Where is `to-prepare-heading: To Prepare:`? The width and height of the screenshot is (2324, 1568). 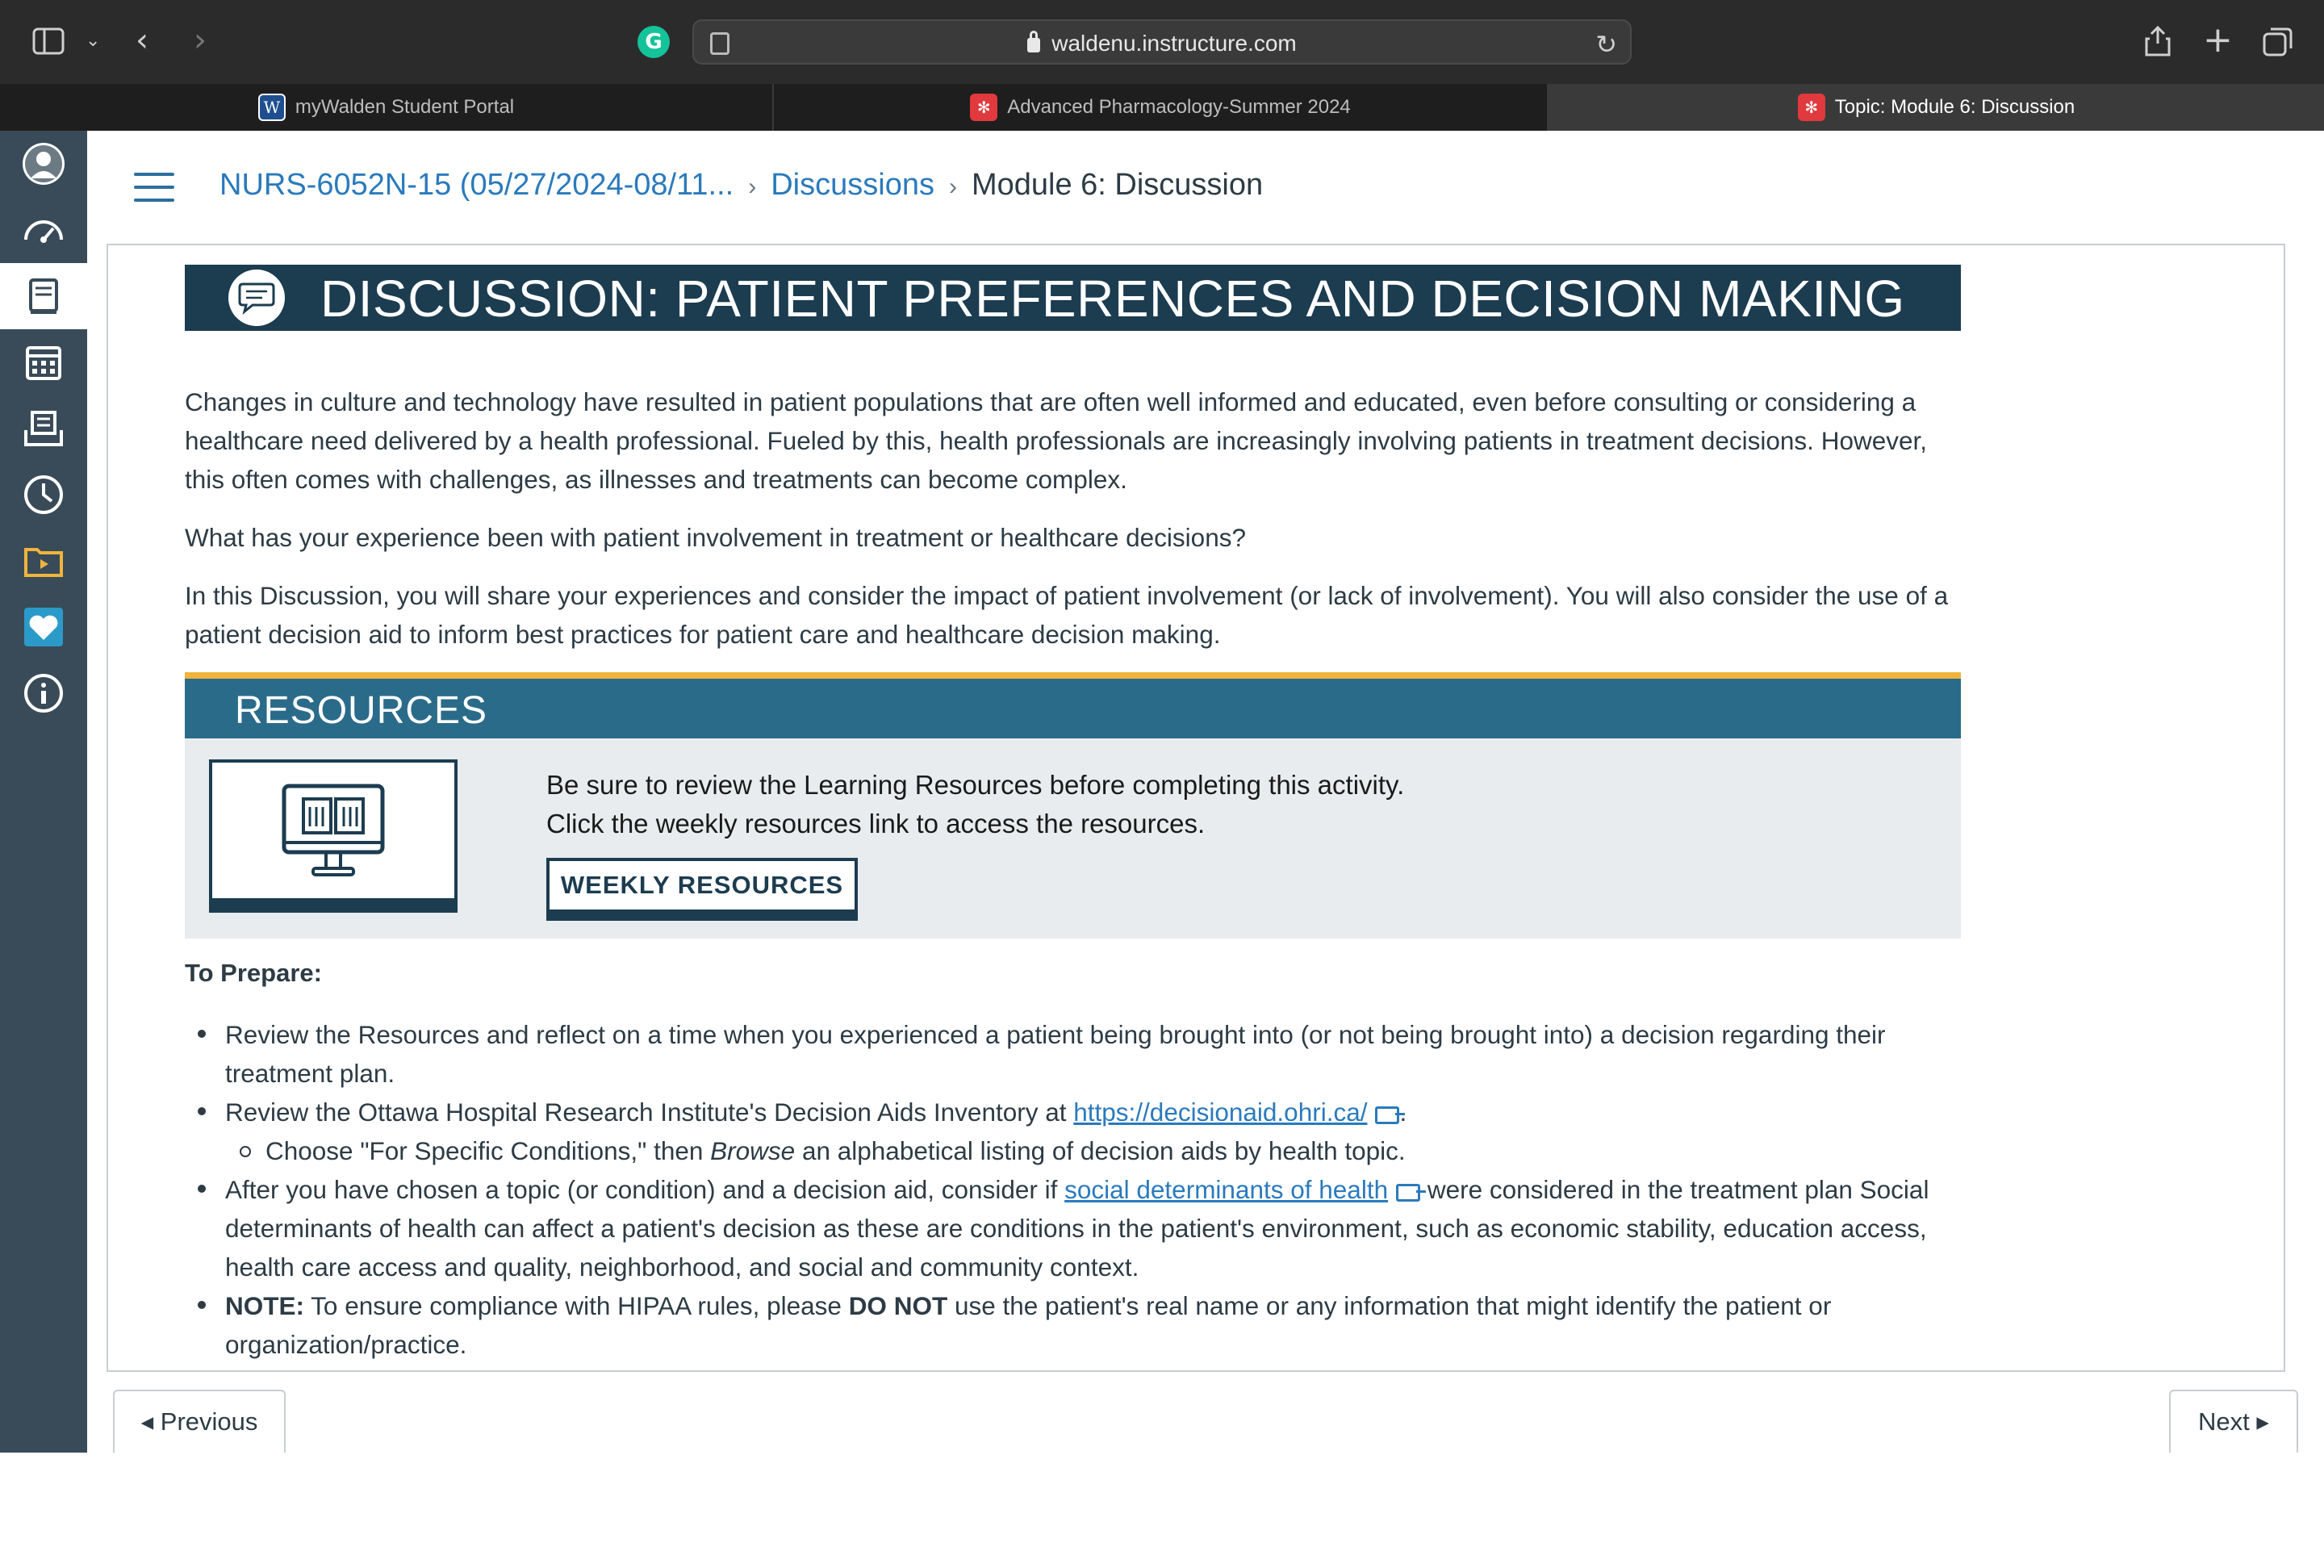
to-prepare-heading: To Prepare: is located at coordinates (253, 973).